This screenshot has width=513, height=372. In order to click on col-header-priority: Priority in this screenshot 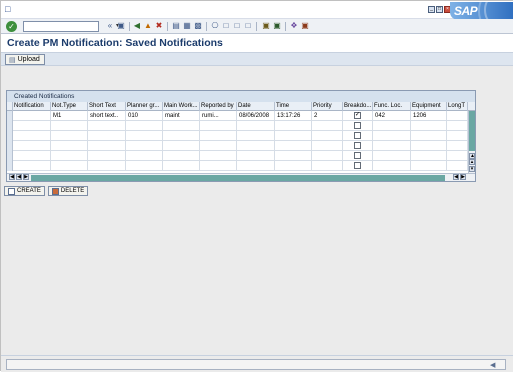, I will do `click(327, 106)`.